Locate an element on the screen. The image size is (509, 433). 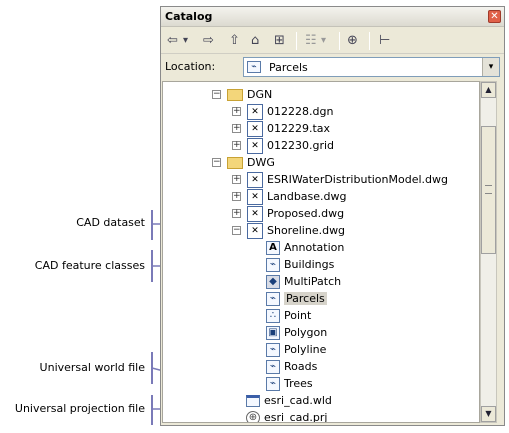
grip-icon is located at coordinates (488, 189).